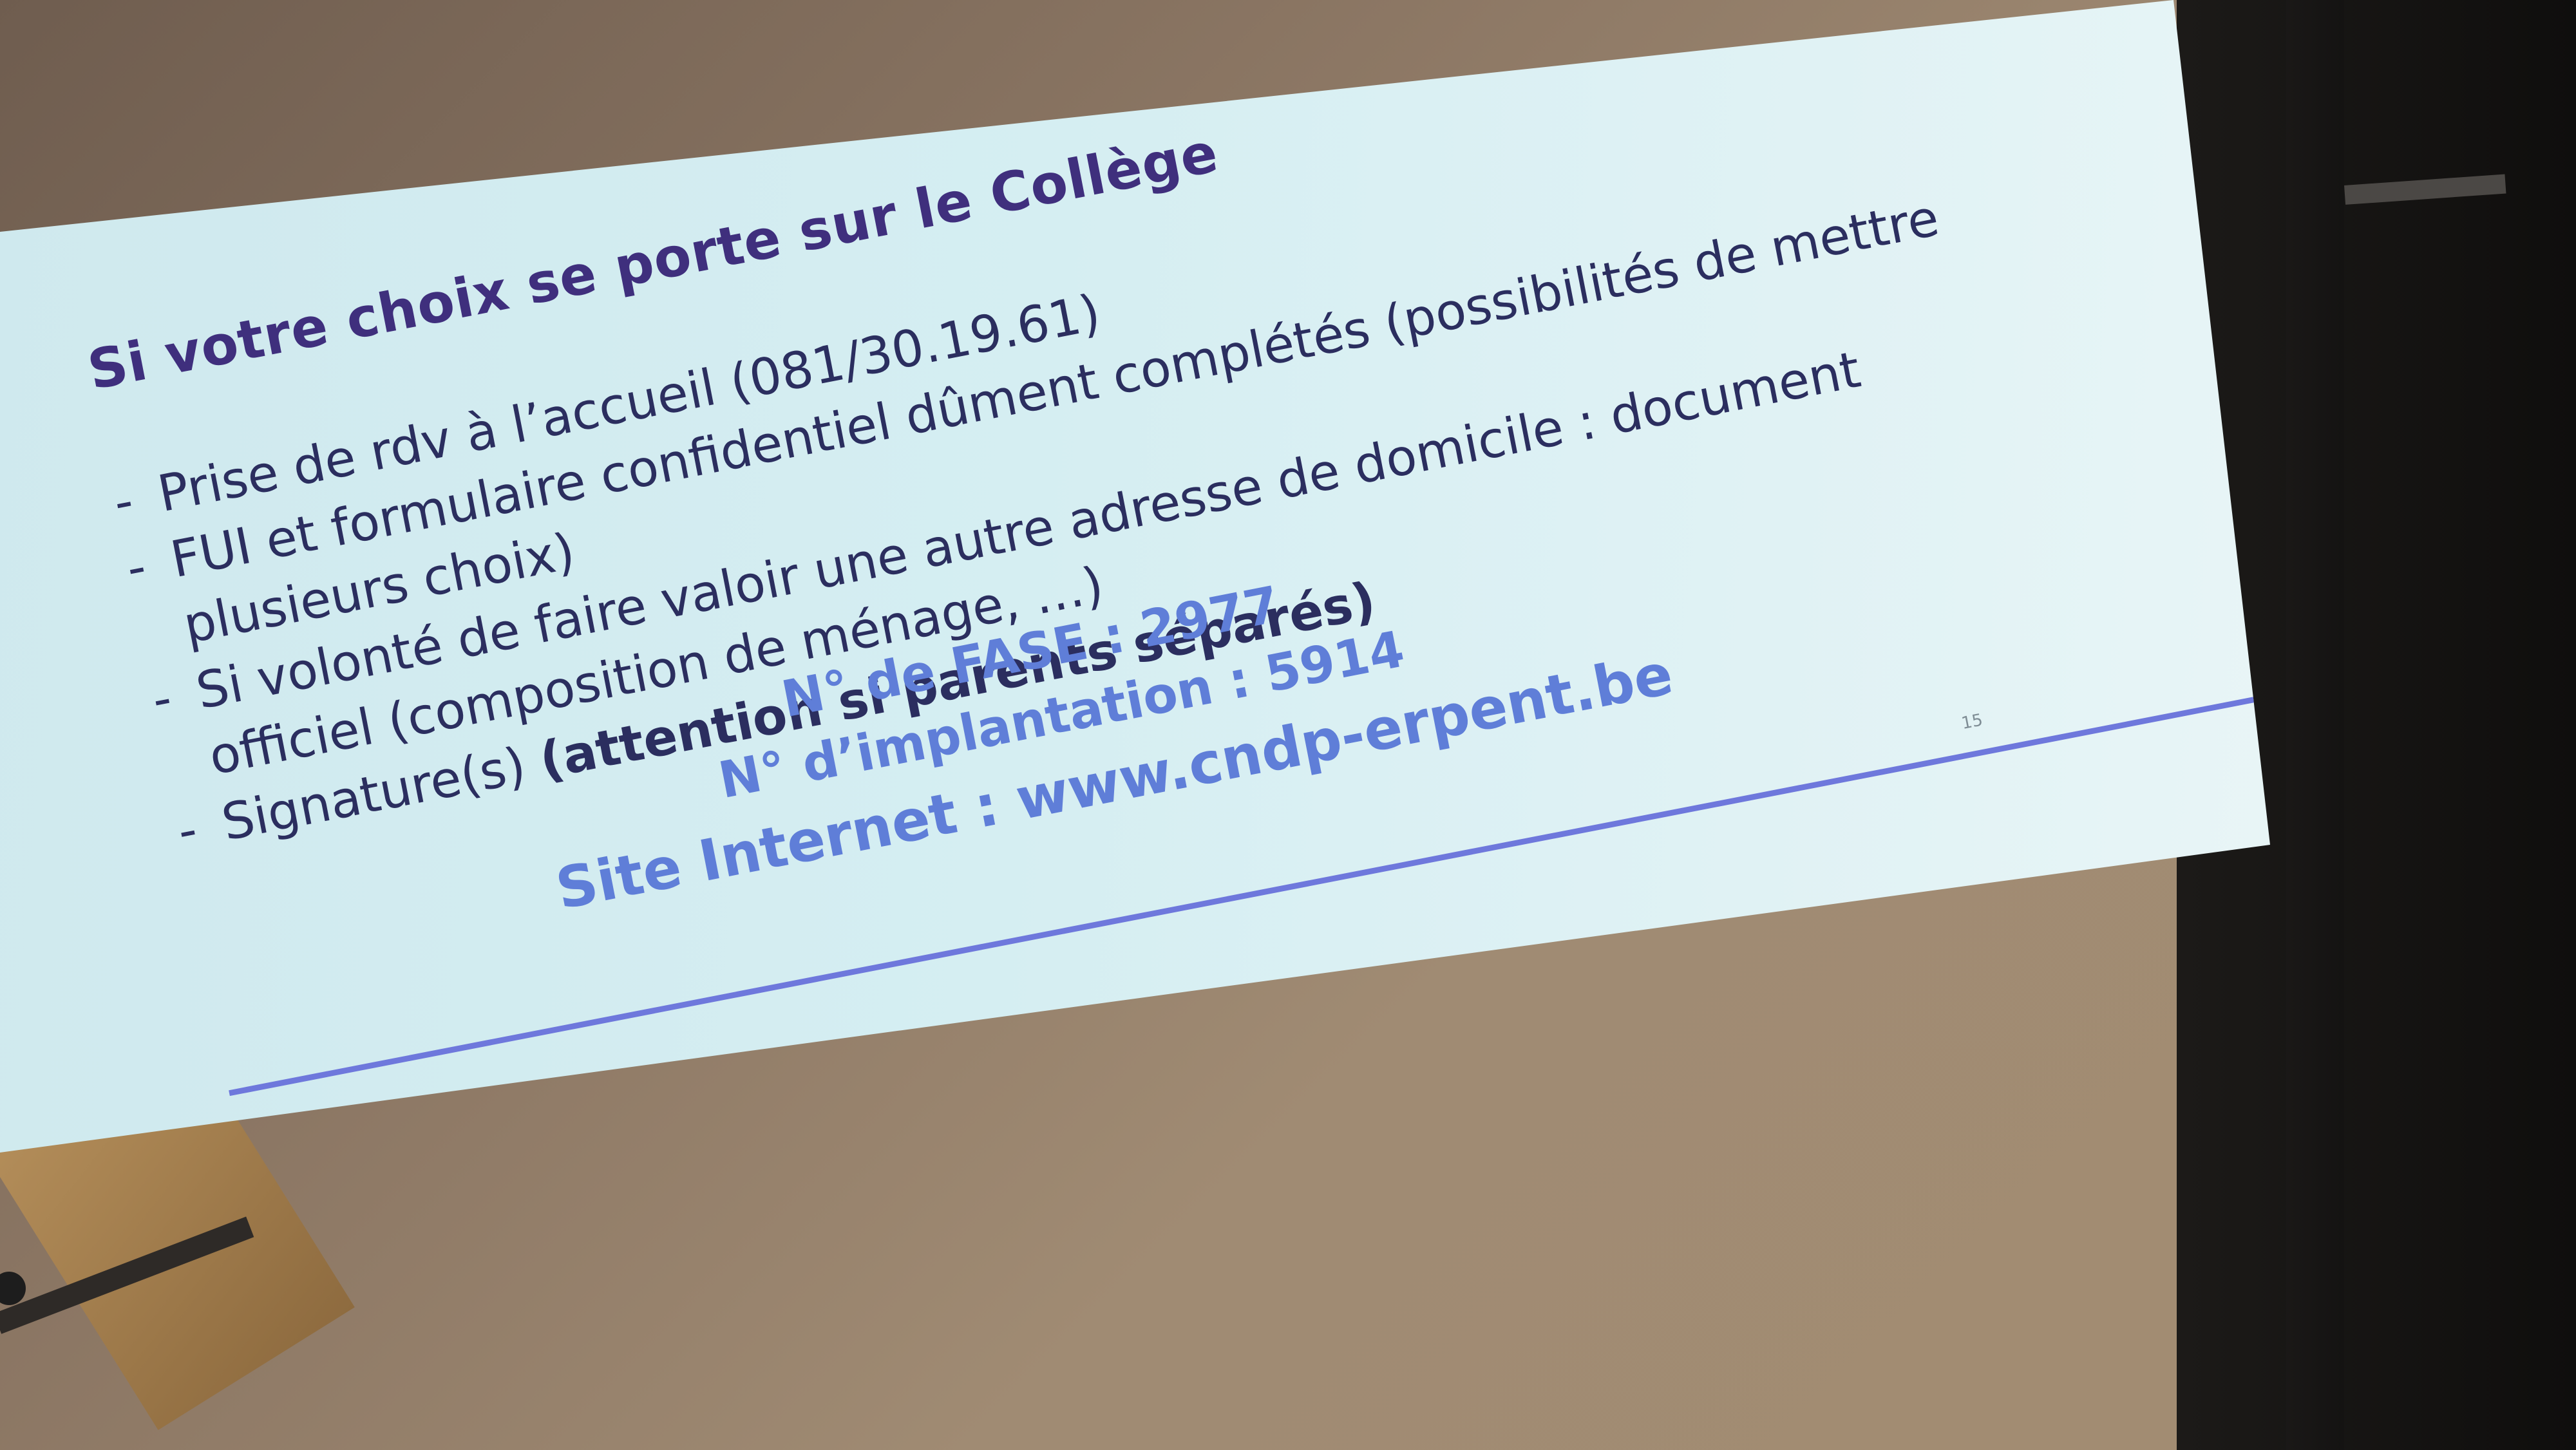  What do you see at coordinates (1973, 722) in the screenshot?
I see `slide-page-number: 15` at bounding box center [1973, 722].